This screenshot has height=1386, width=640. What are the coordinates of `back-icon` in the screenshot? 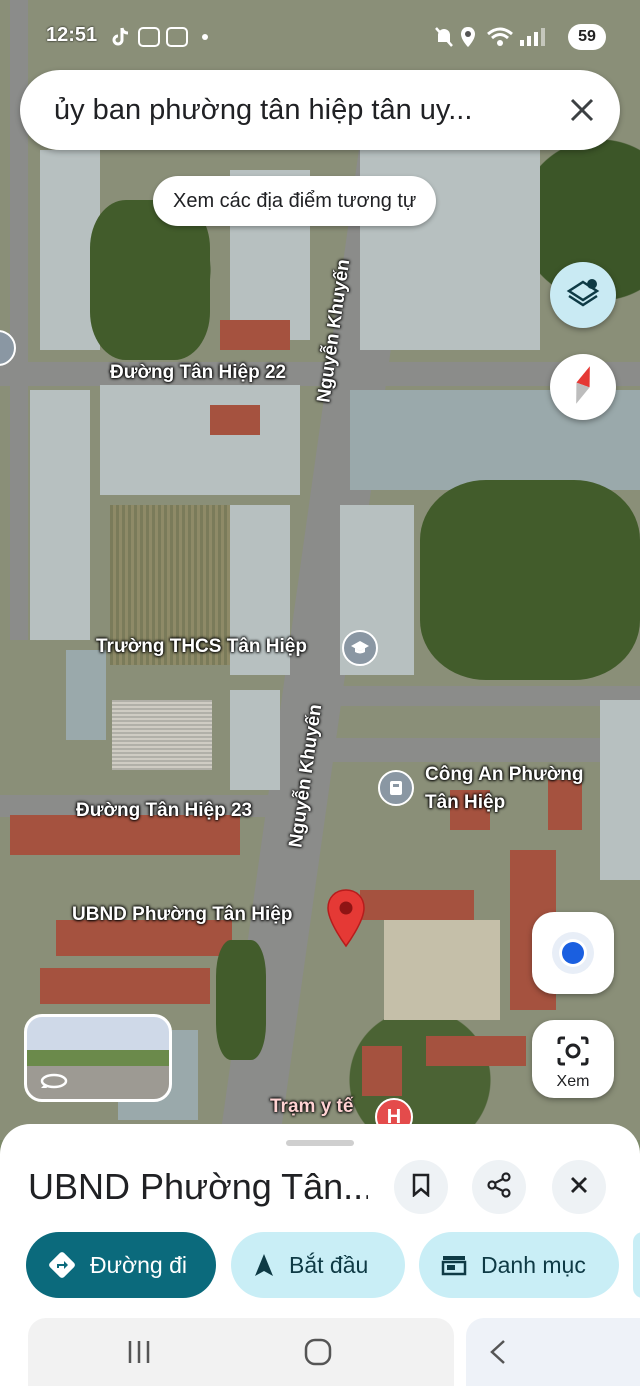 It's located at (498, 1352).